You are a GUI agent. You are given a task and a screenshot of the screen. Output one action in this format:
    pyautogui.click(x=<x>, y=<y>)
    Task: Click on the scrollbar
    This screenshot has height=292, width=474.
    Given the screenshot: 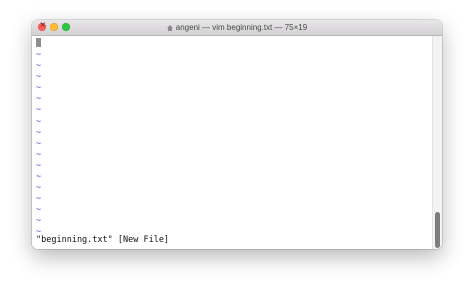 What is the action you would take?
    pyautogui.click(x=437, y=142)
    